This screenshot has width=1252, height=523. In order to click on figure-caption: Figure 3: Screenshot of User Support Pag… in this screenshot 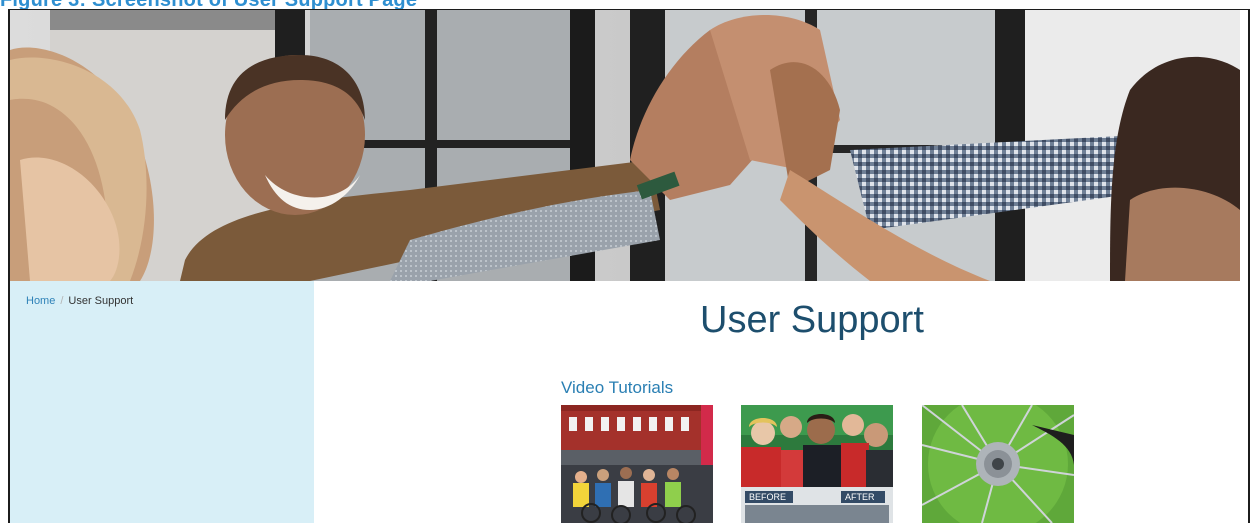, I will do `click(208, 4)`.